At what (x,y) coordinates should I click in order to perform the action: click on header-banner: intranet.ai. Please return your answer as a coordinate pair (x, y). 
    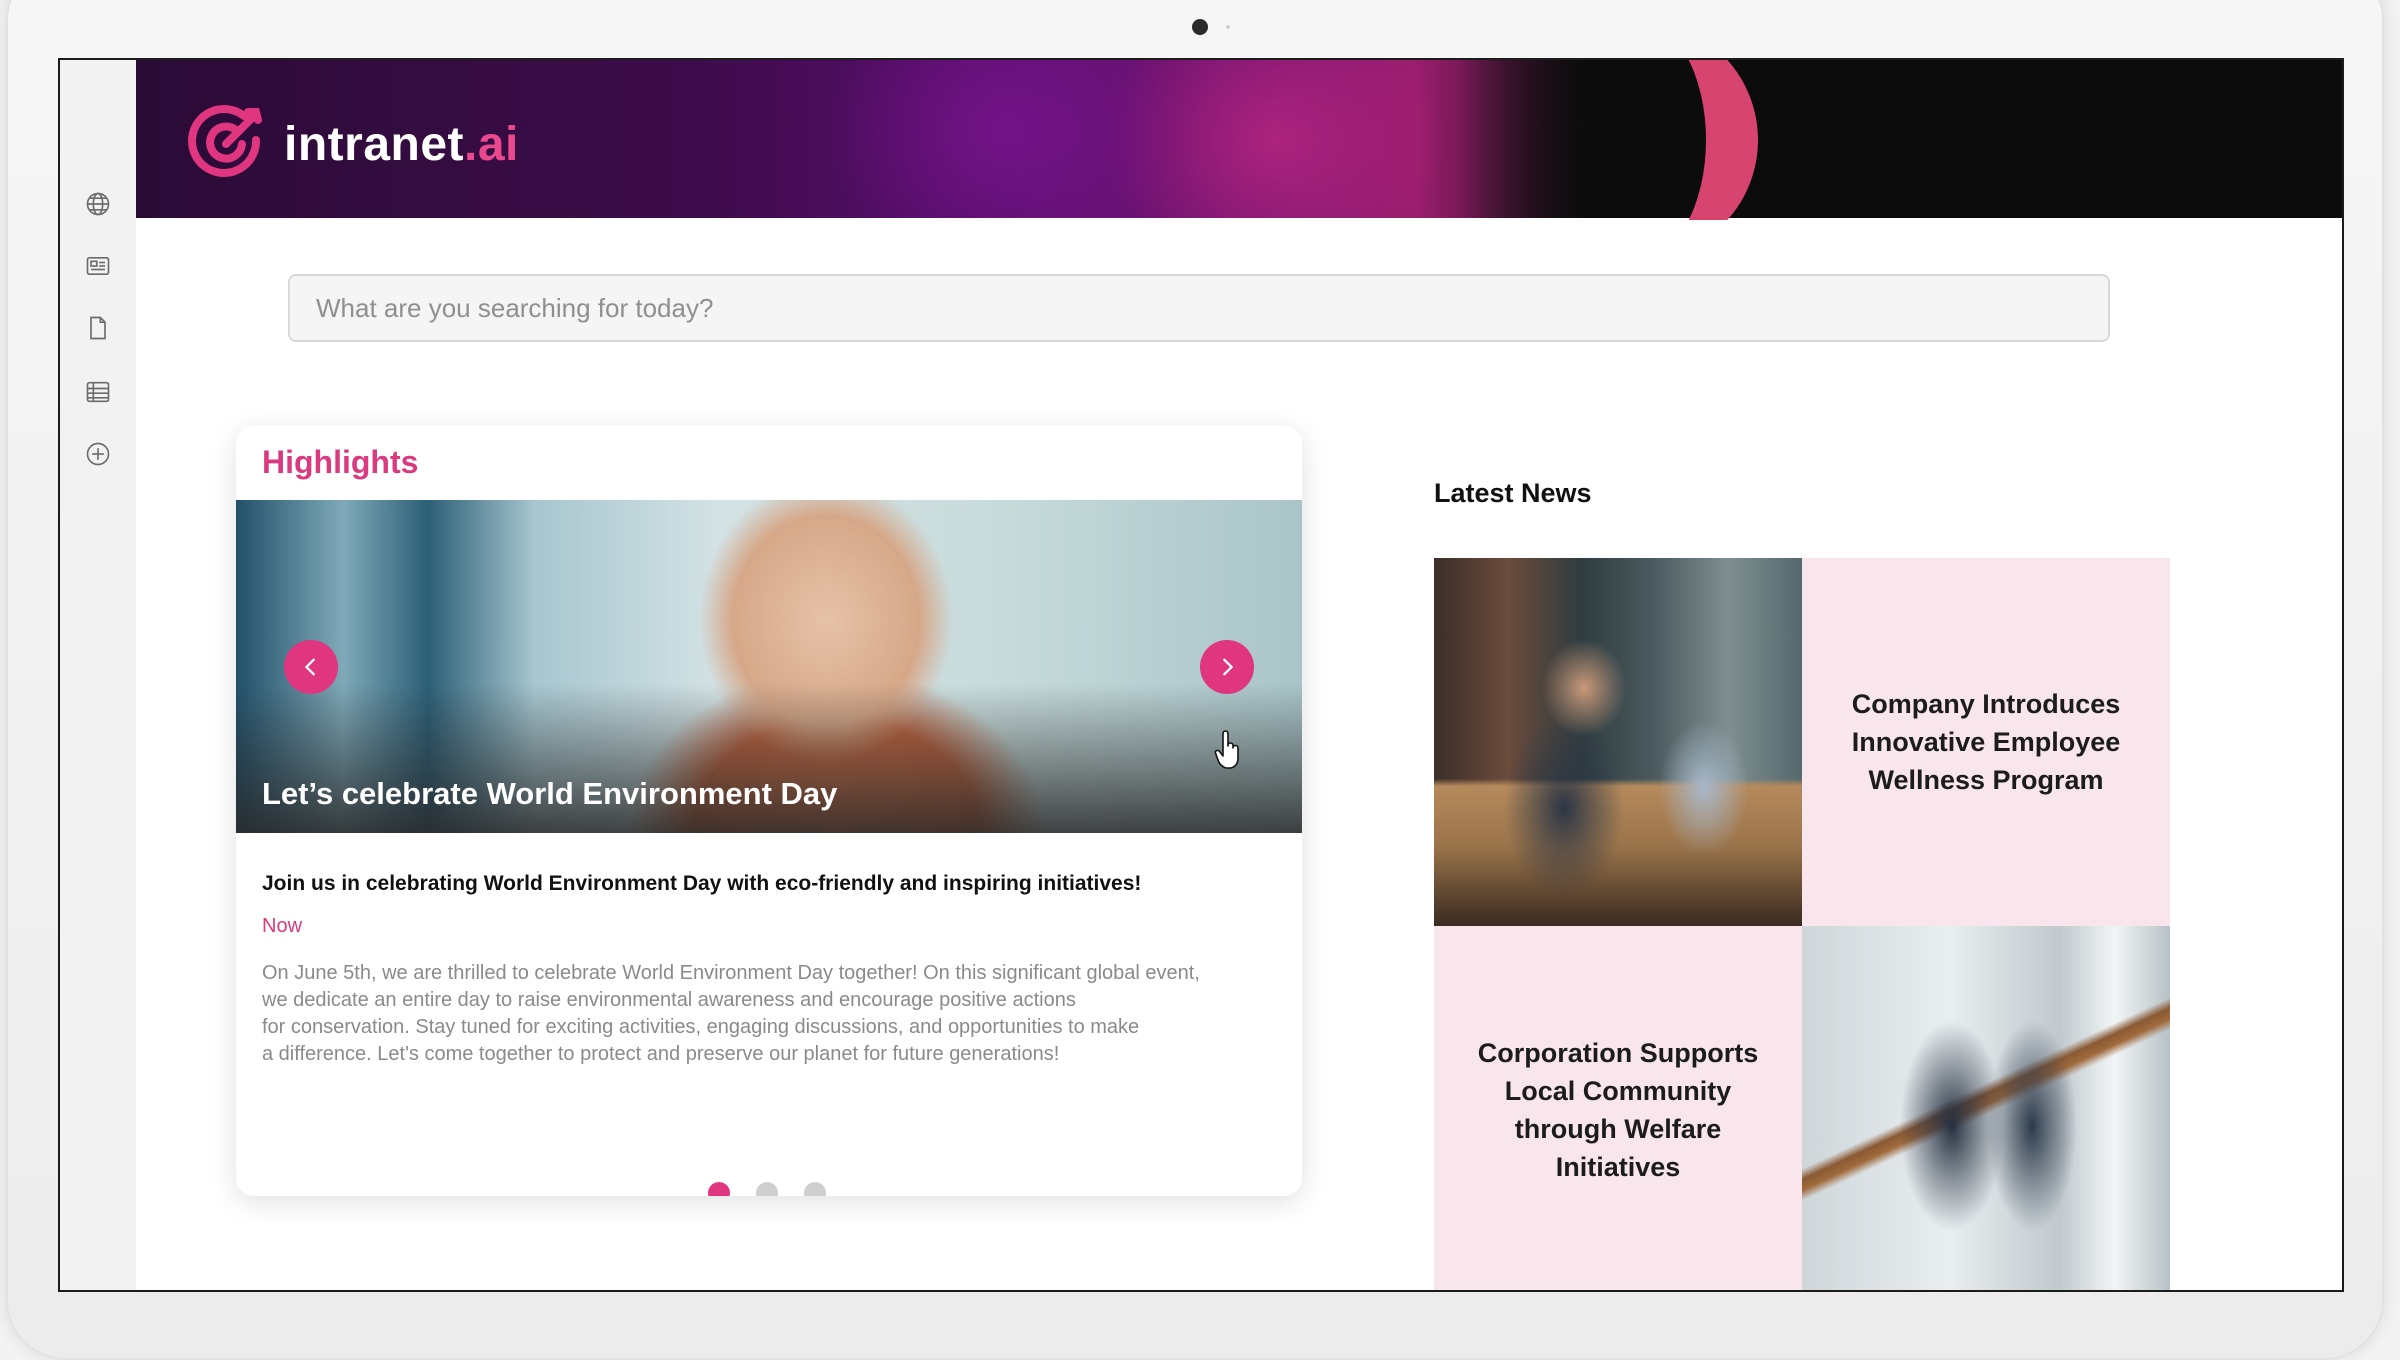
    Looking at the image, I should click on (1239, 140).